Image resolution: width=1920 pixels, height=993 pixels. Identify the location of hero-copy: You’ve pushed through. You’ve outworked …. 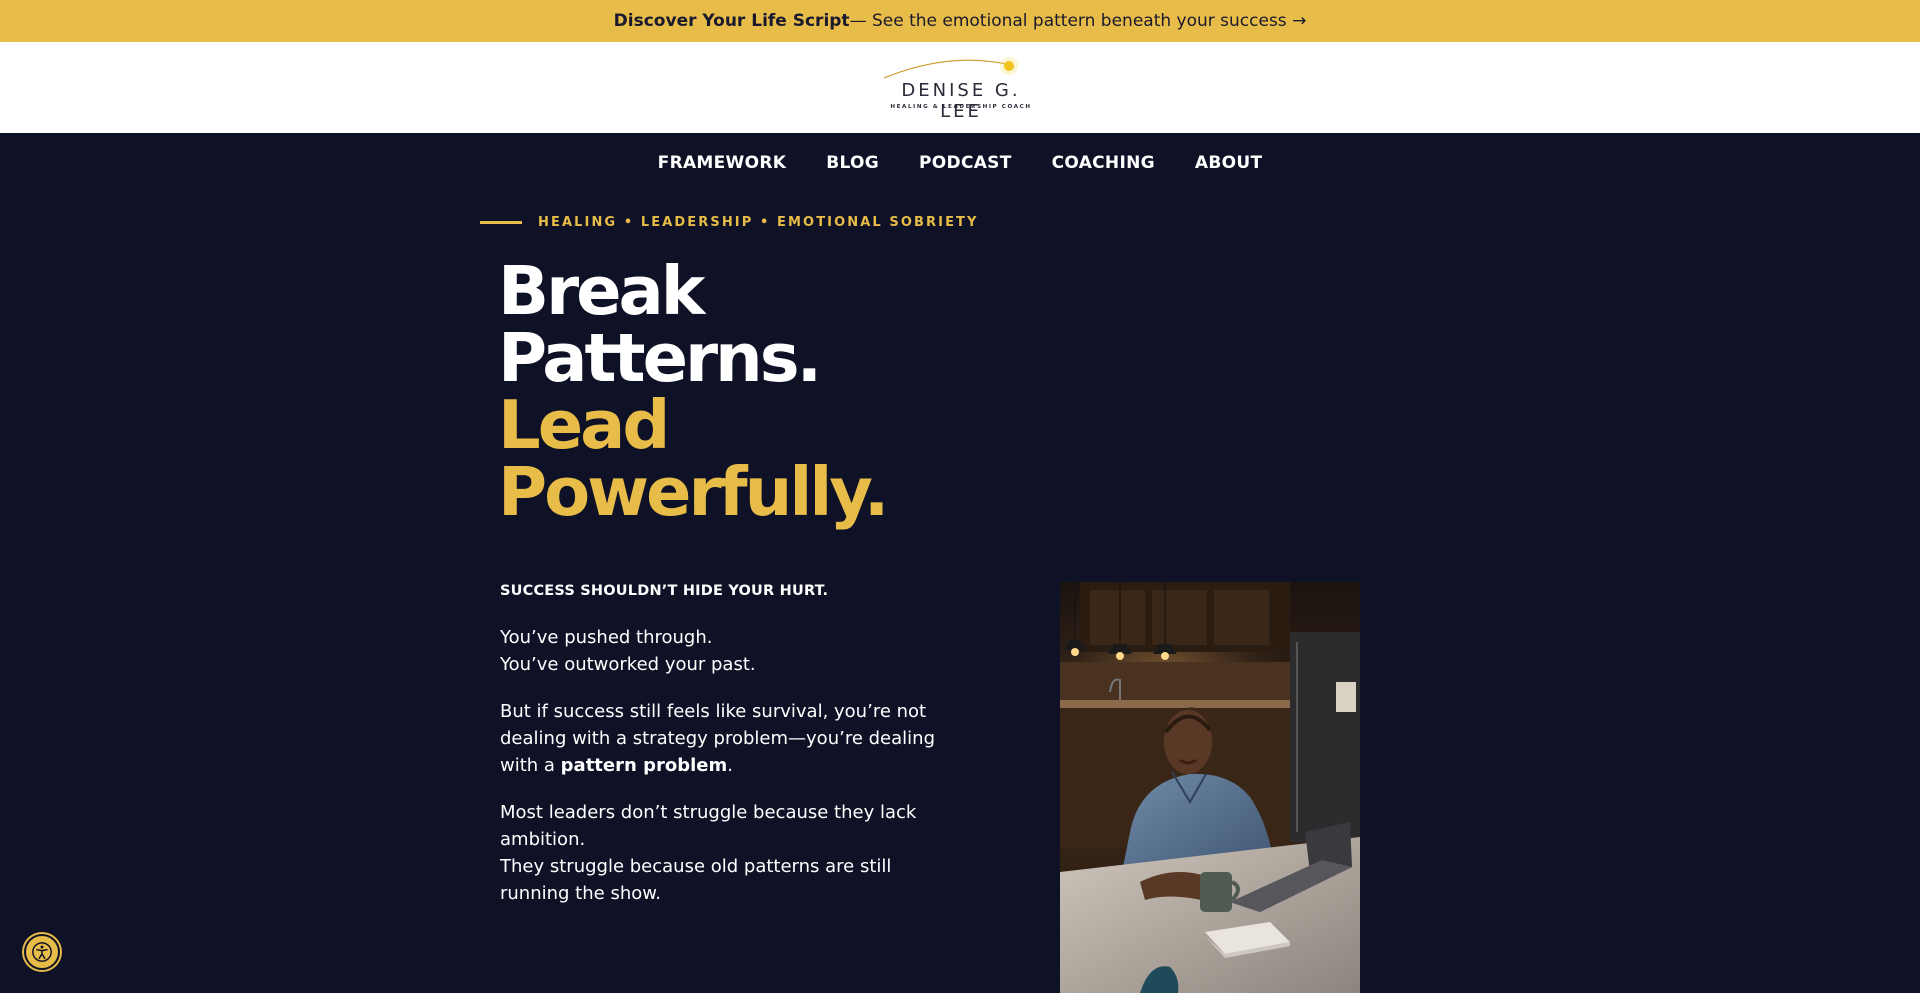
(730, 775).